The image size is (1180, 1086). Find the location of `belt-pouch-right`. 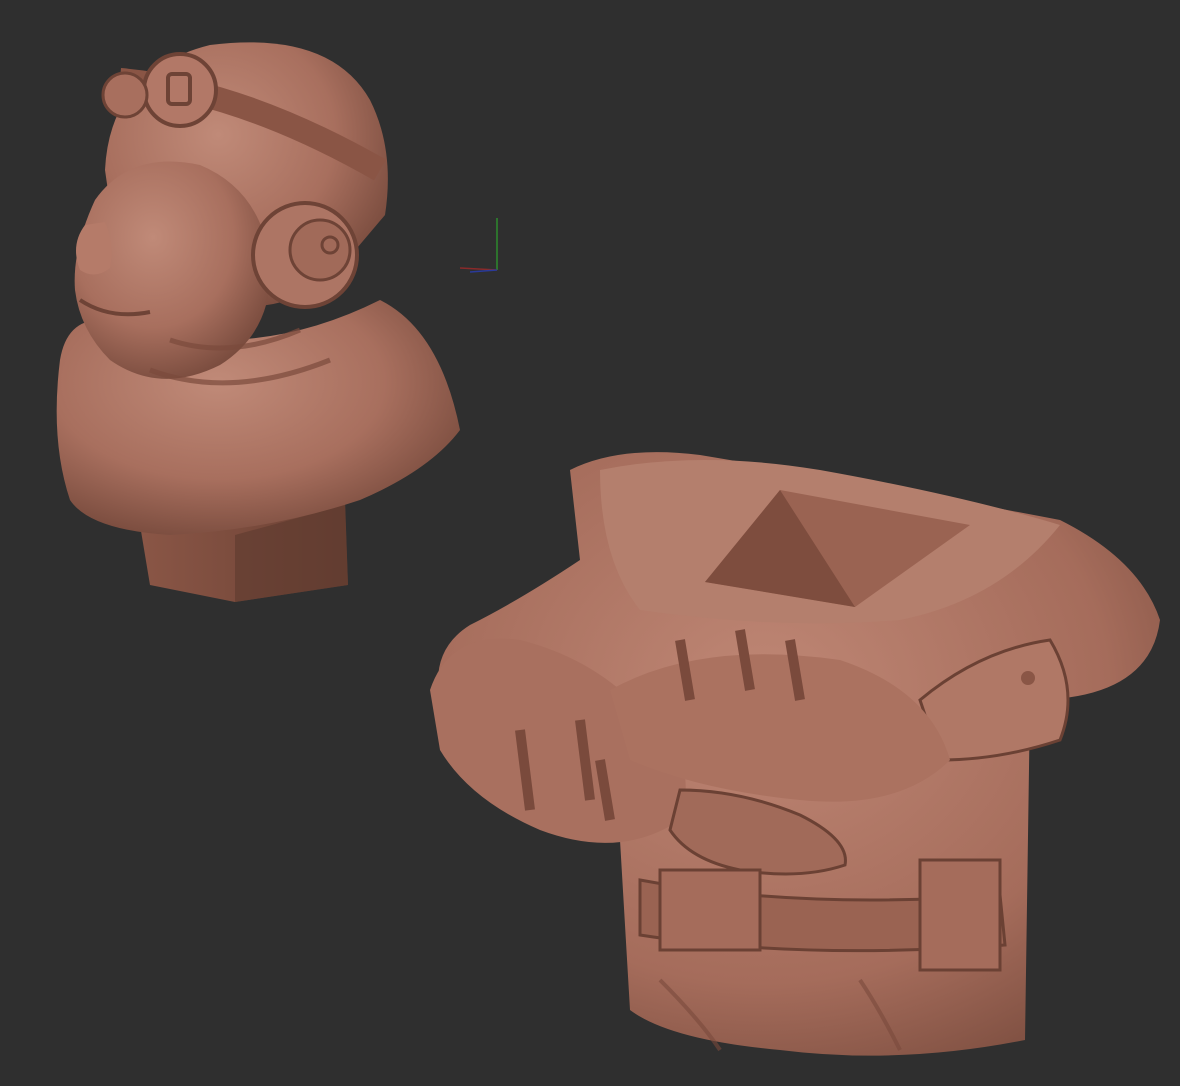

belt-pouch-right is located at coordinates (960, 915).